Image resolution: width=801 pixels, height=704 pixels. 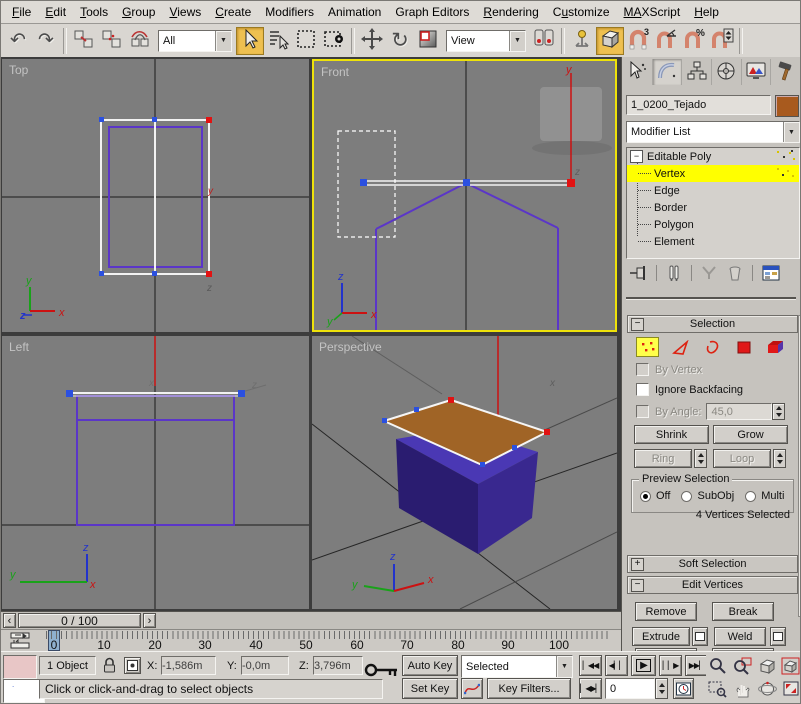 What do you see at coordinates (195, 40) in the screenshot?
I see `selection-filter-dropdown: All ▼` at bounding box center [195, 40].